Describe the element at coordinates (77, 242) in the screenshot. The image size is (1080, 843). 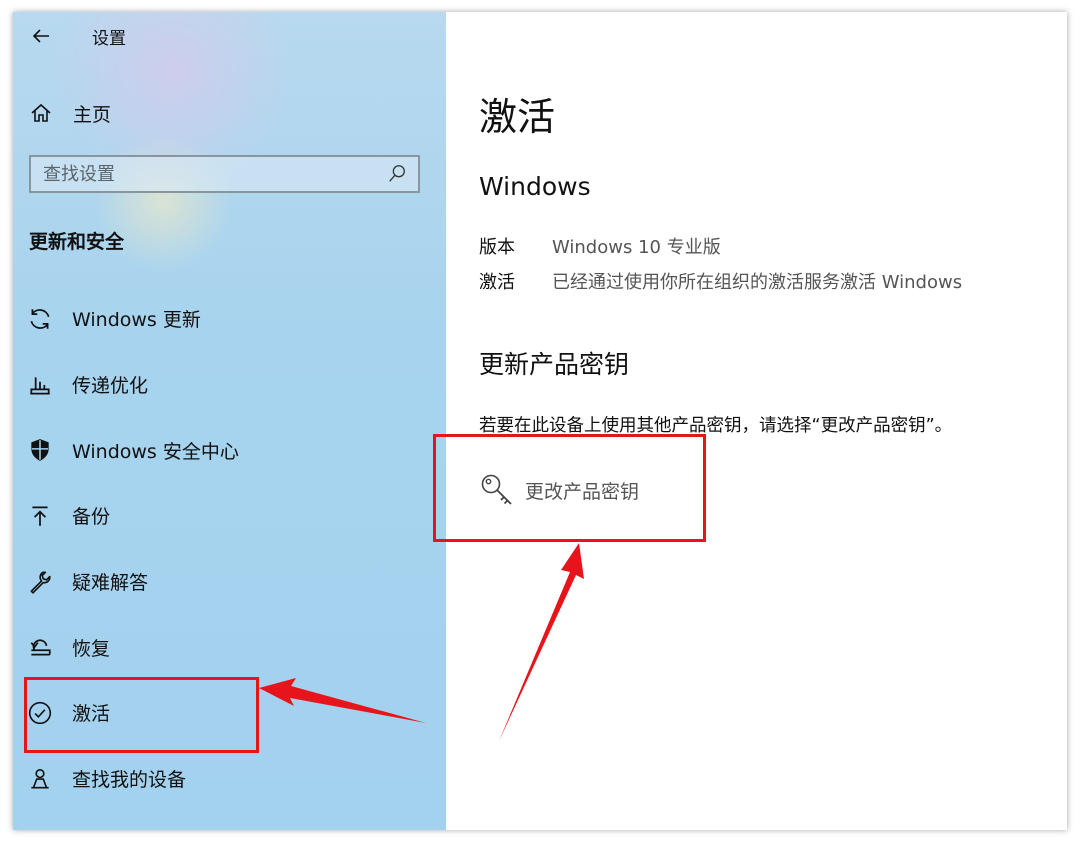
I see `section-title: 更新和安全` at that location.